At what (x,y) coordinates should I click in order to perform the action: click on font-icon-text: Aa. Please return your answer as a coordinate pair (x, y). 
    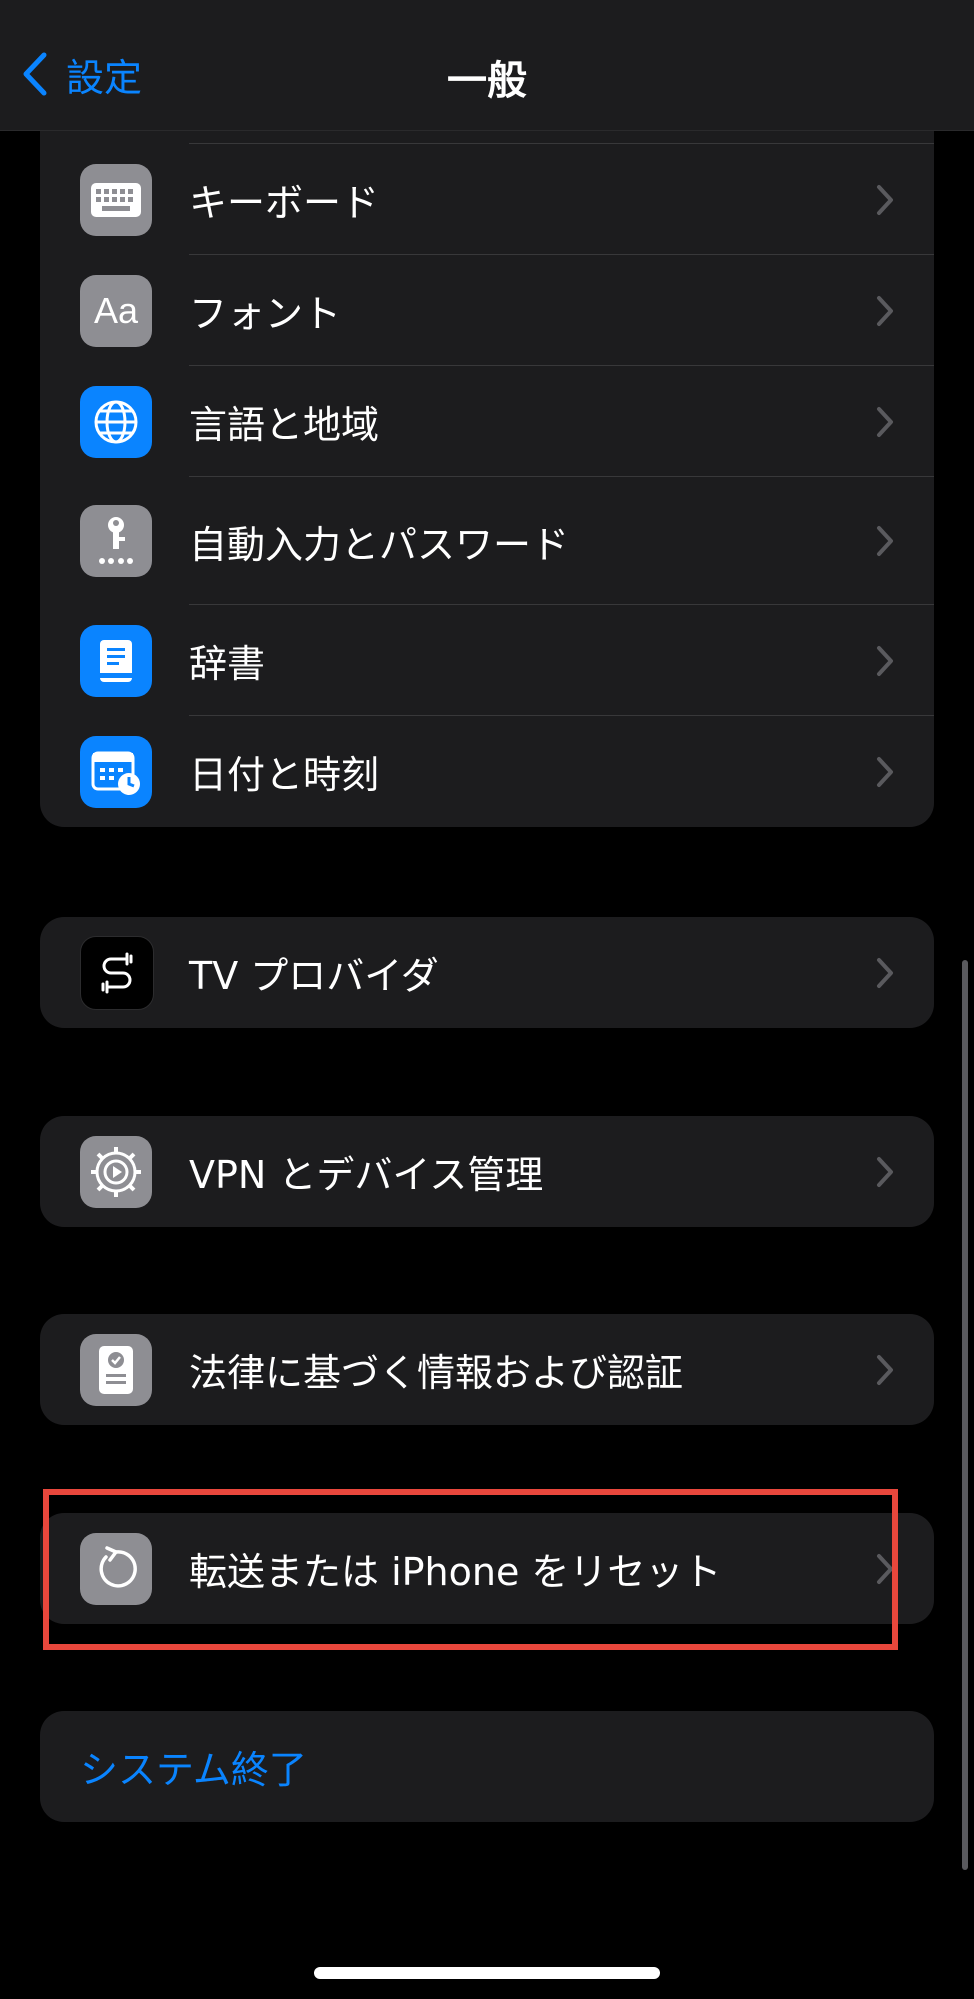
    Looking at the image, I should click on (116, 310).